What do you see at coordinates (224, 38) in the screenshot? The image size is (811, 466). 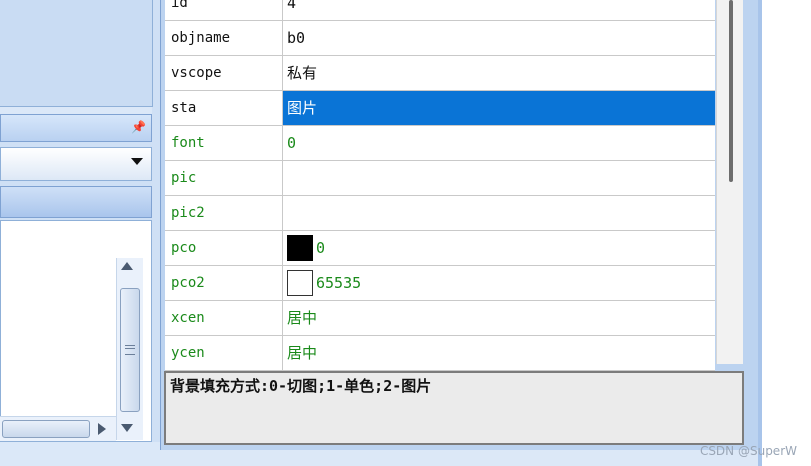 I see `property-name: objname` at bounding box center [224, 38].